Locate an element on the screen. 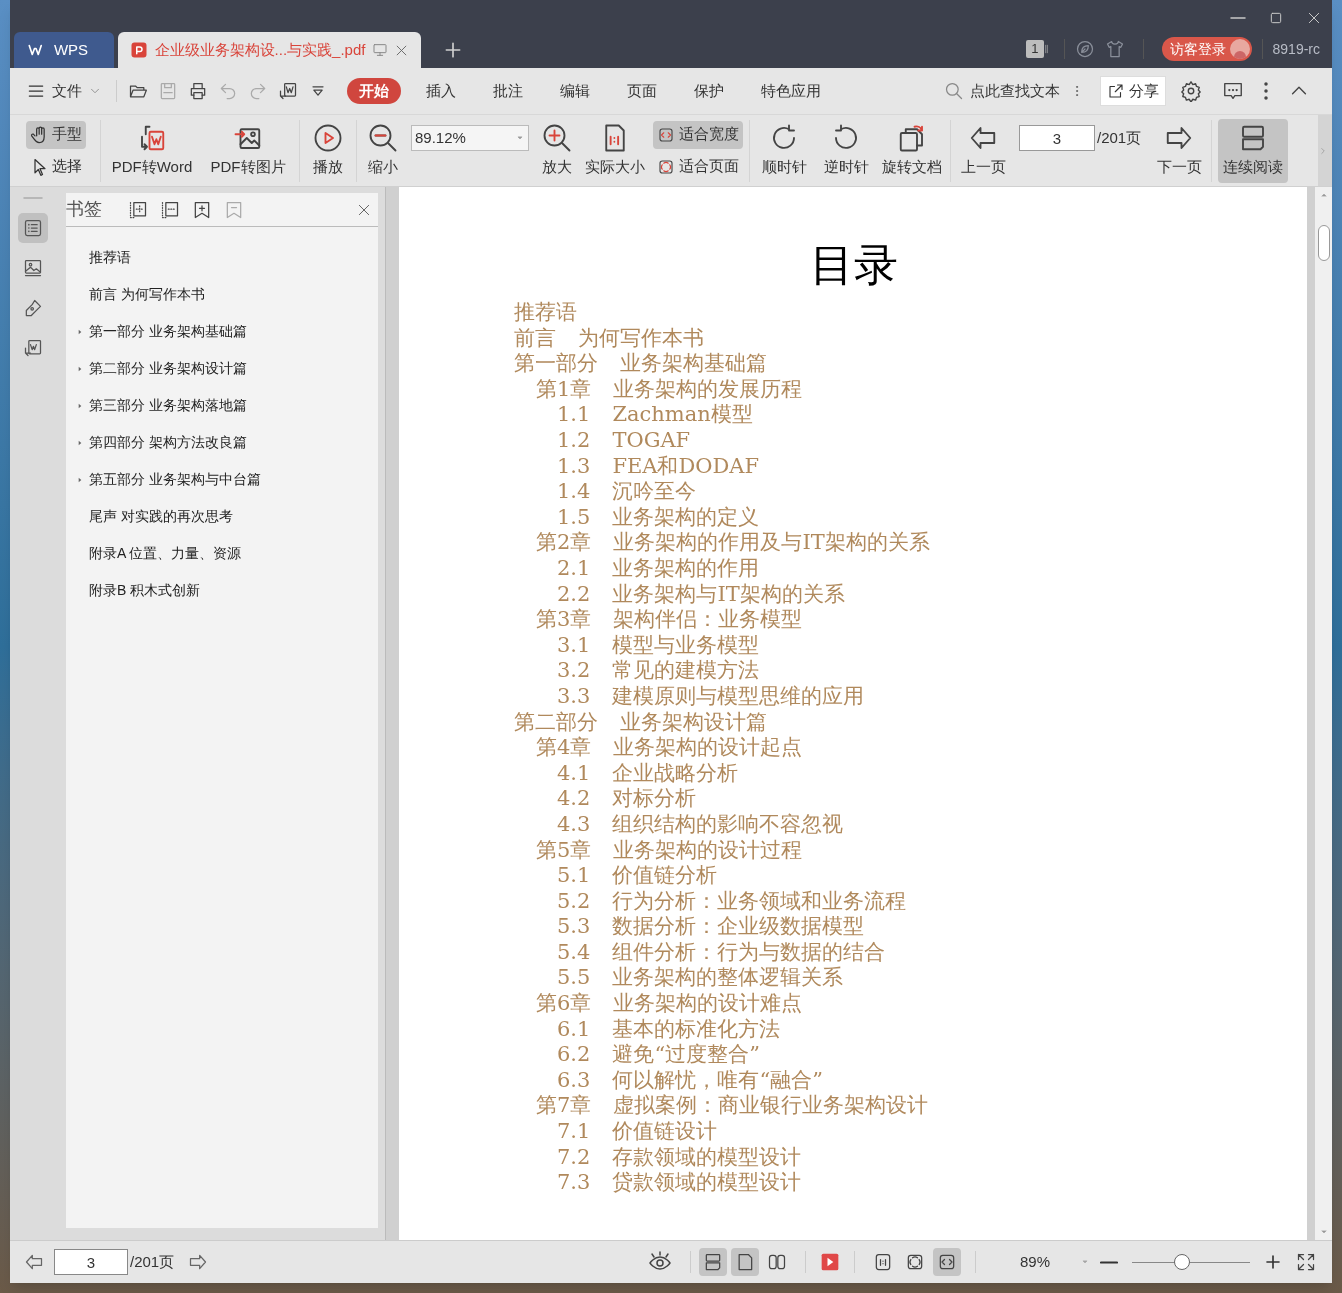 The width and height of the screenshot is (1342, 1293). bookmark-item: 推荐语 is located at coordinates (110, 257).